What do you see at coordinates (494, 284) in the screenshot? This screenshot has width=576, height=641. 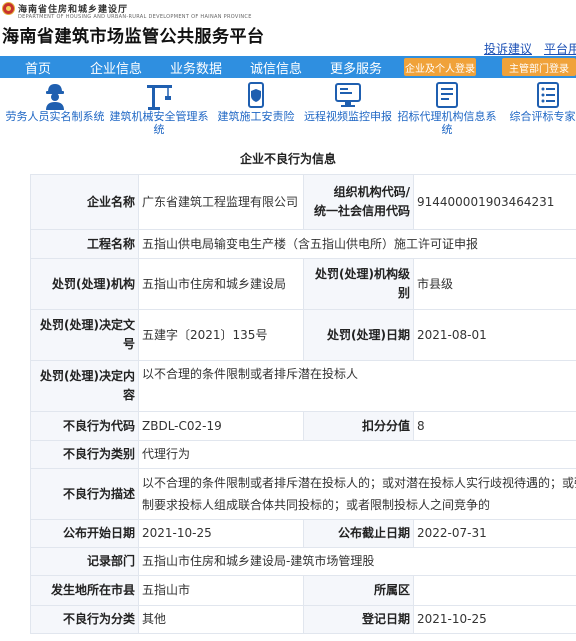 I see `authority-level-value: 市县级` at bounding box center [494, 284].